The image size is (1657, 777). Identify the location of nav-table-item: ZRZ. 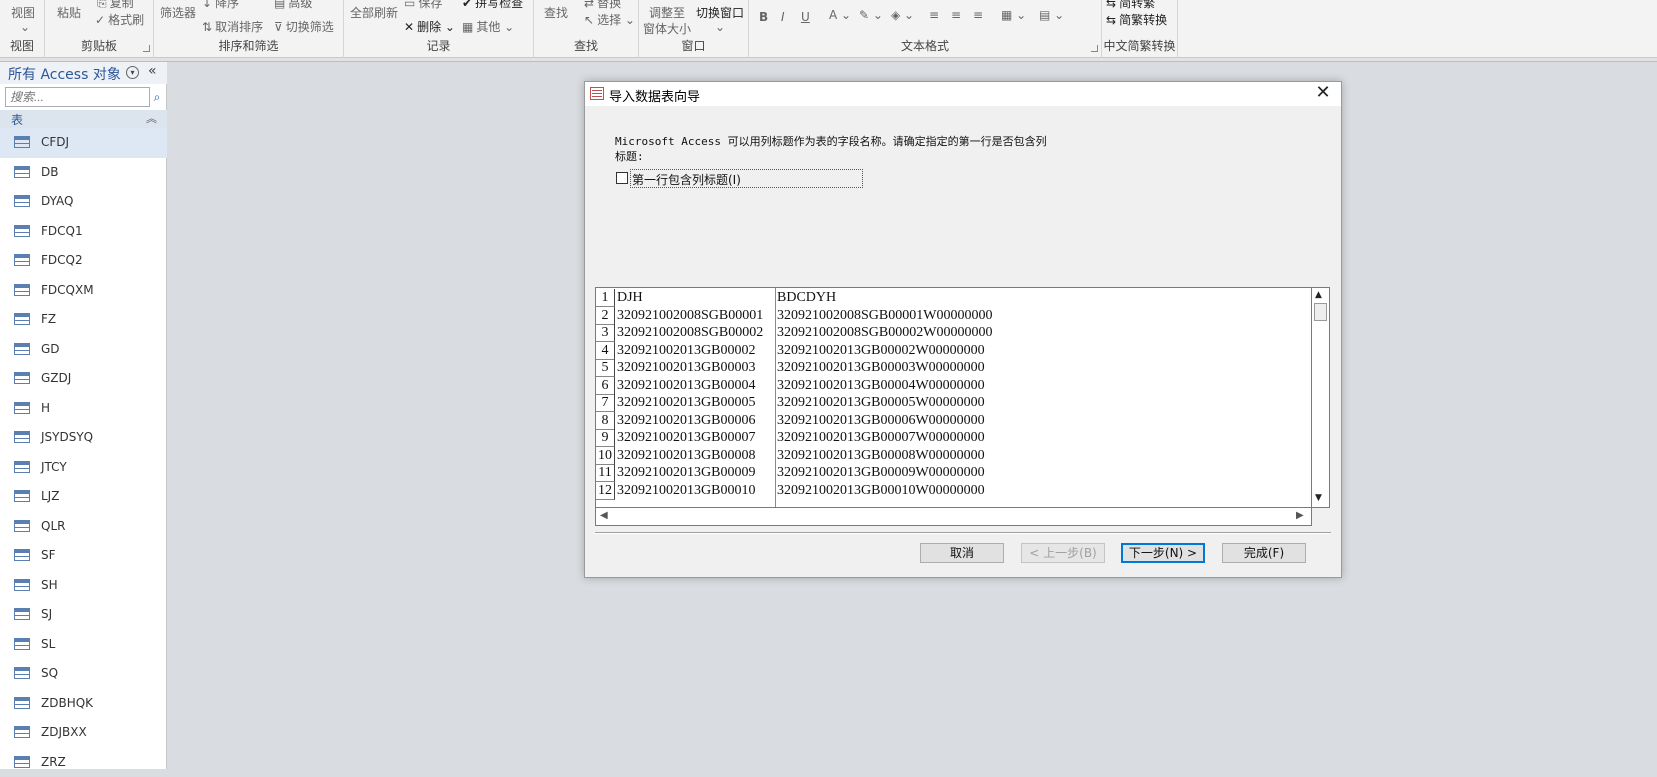
(83, 762).